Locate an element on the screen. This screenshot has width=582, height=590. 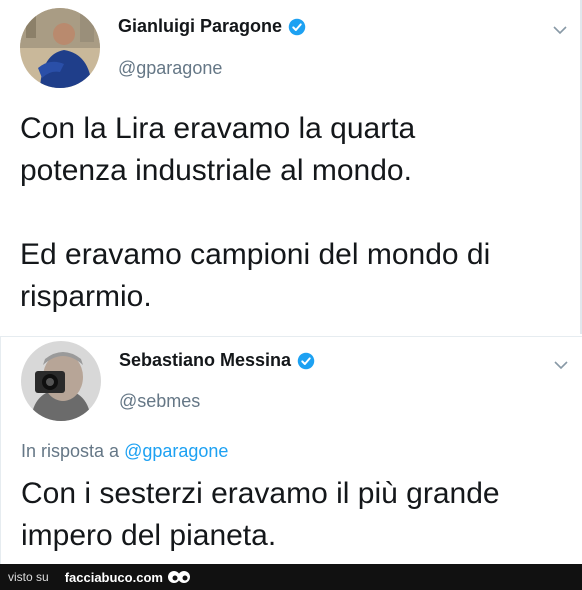
tweet-text-line: Ed eravamo campioni del mondo di is located at coordinates (255, 254).